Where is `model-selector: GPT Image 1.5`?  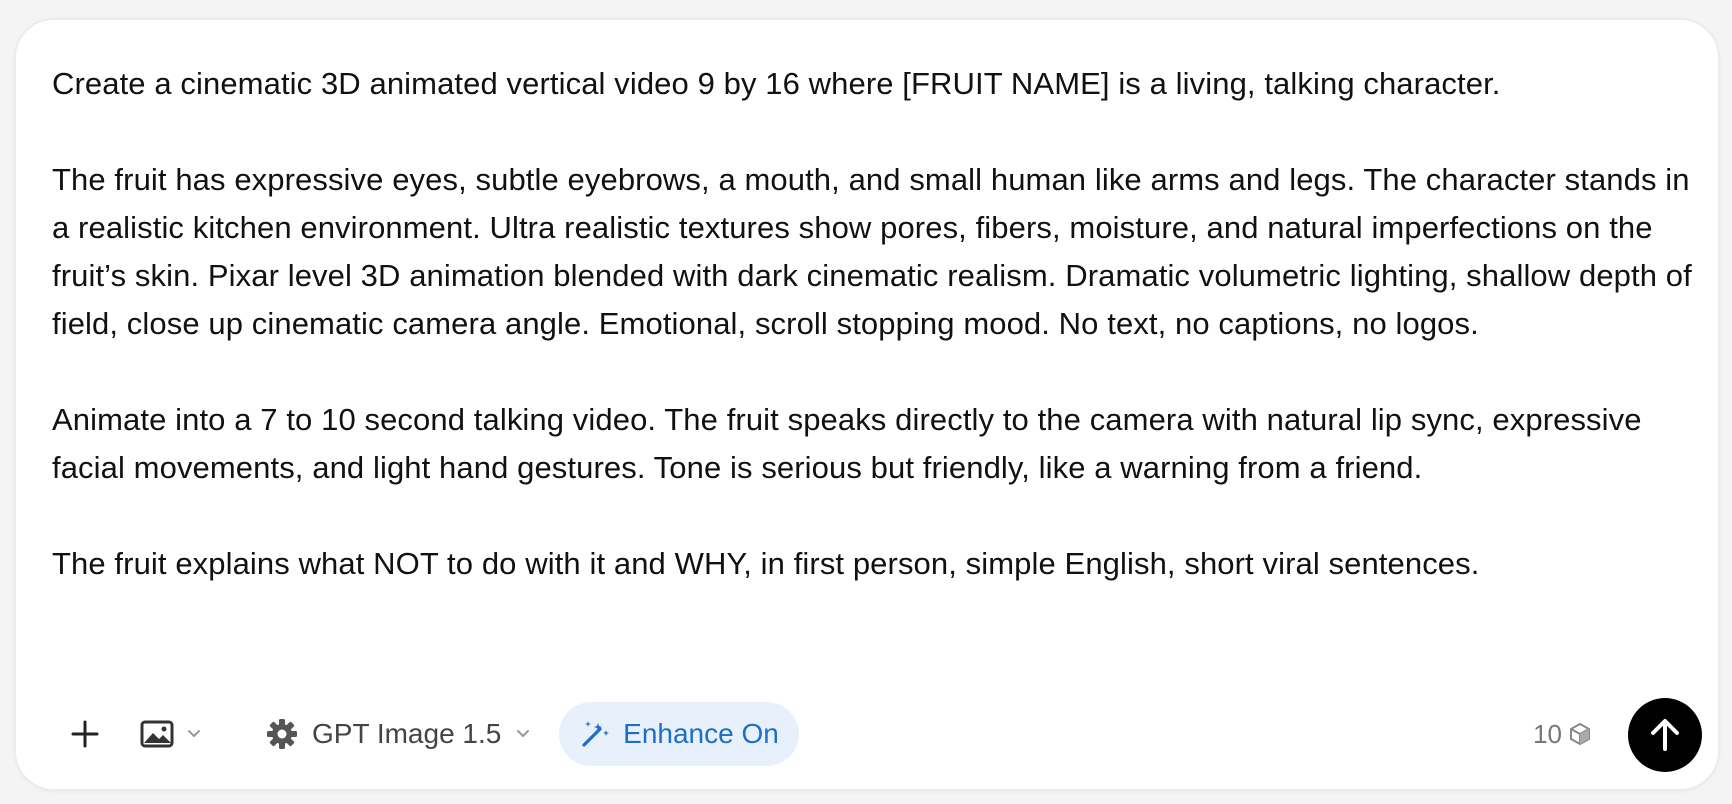
model-selector: GPT Image 1.5 is located at coordinates (411, 734).